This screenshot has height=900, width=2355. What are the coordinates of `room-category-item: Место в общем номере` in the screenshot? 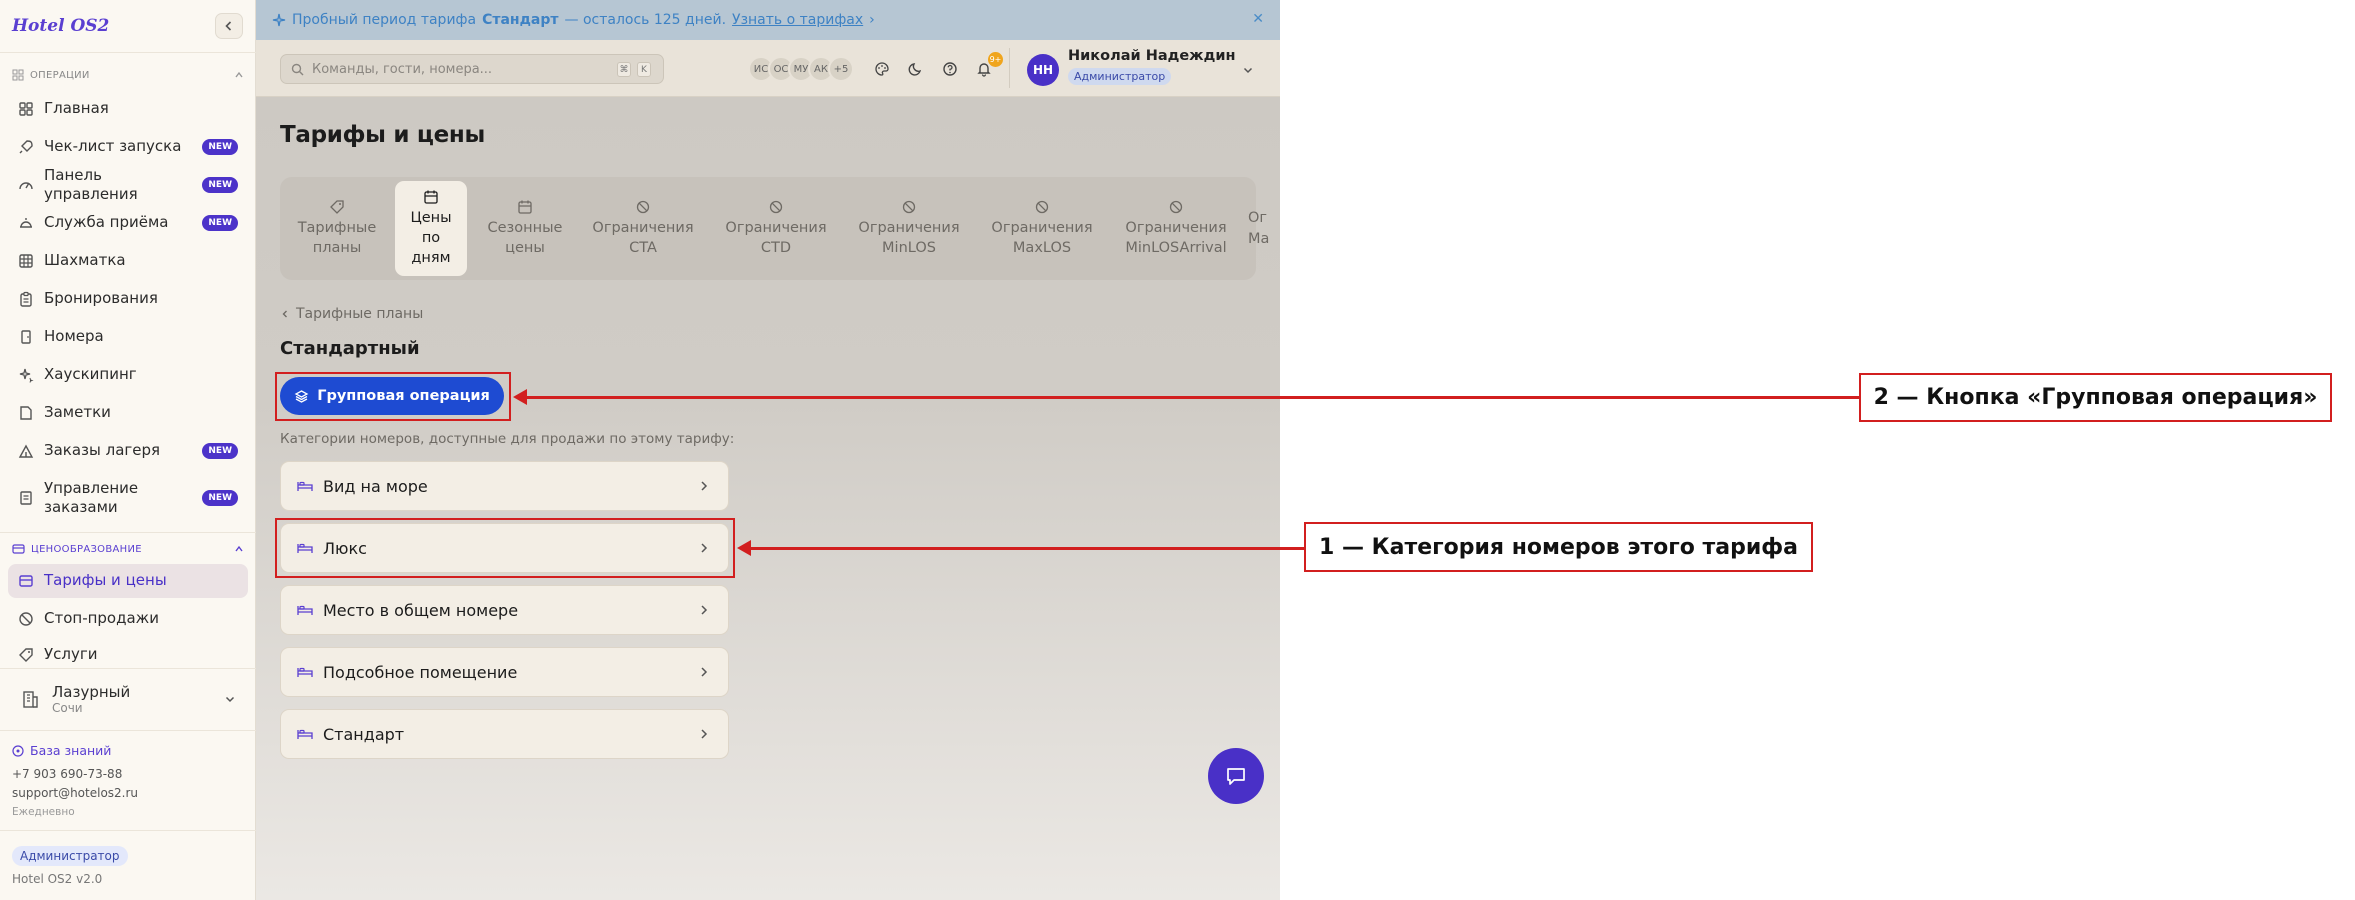 It's located at (504, 610).